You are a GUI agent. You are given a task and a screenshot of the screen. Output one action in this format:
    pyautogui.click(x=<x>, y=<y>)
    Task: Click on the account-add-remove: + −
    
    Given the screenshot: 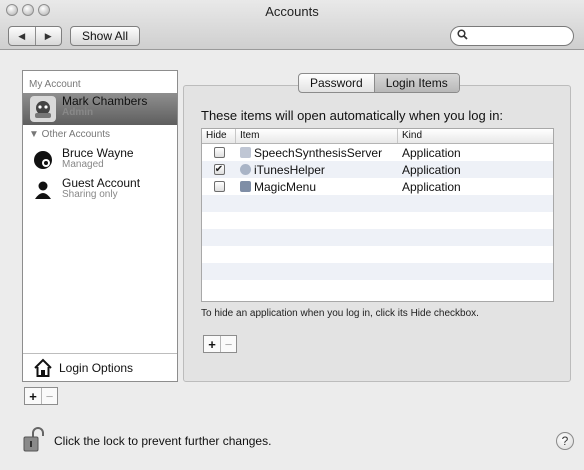 What is the action you would take?
    pyautogui.click(x=41, y=396)
    